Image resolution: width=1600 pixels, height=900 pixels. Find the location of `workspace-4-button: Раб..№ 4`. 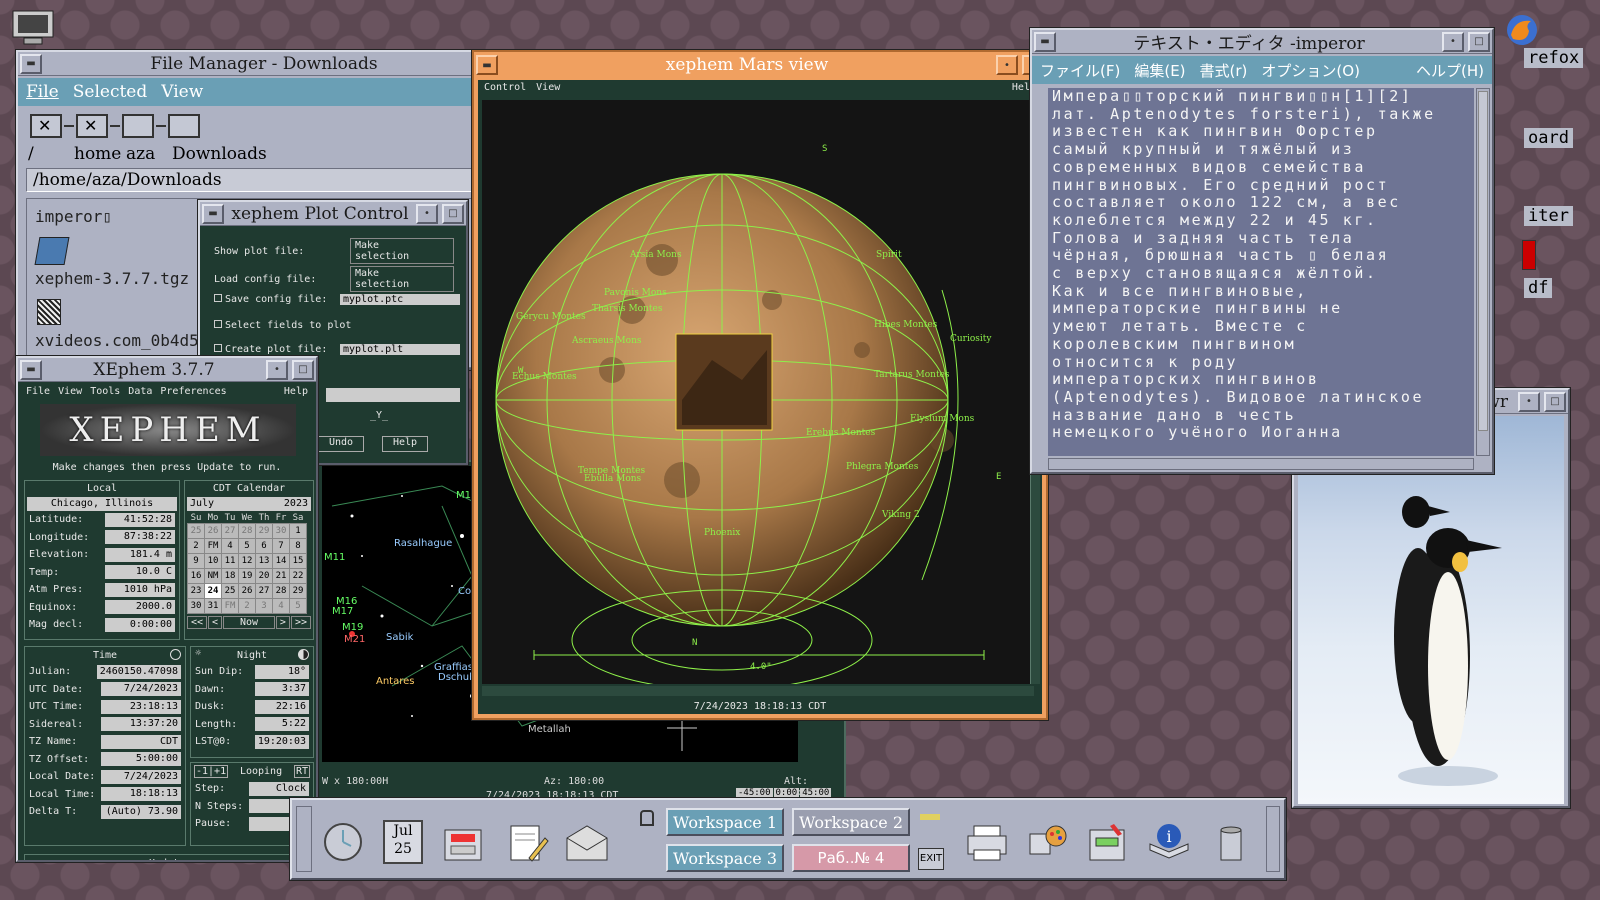

workspace-4-button: Раб..№ 4 is located at coordinates (851, 858).